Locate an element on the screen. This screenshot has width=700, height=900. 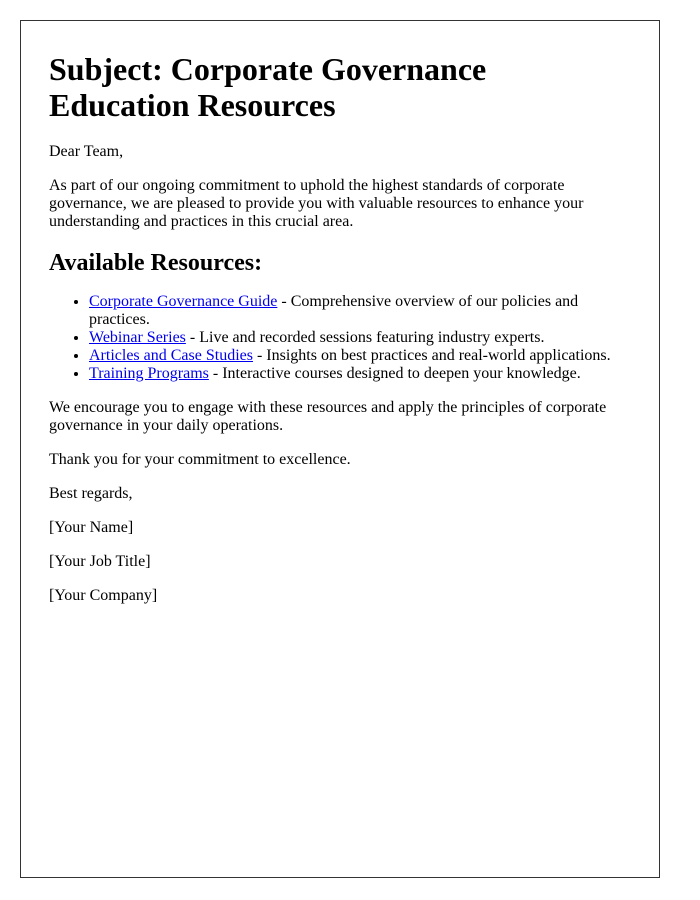
signature-name: [Your Name] is located at coordinates (91, 527).